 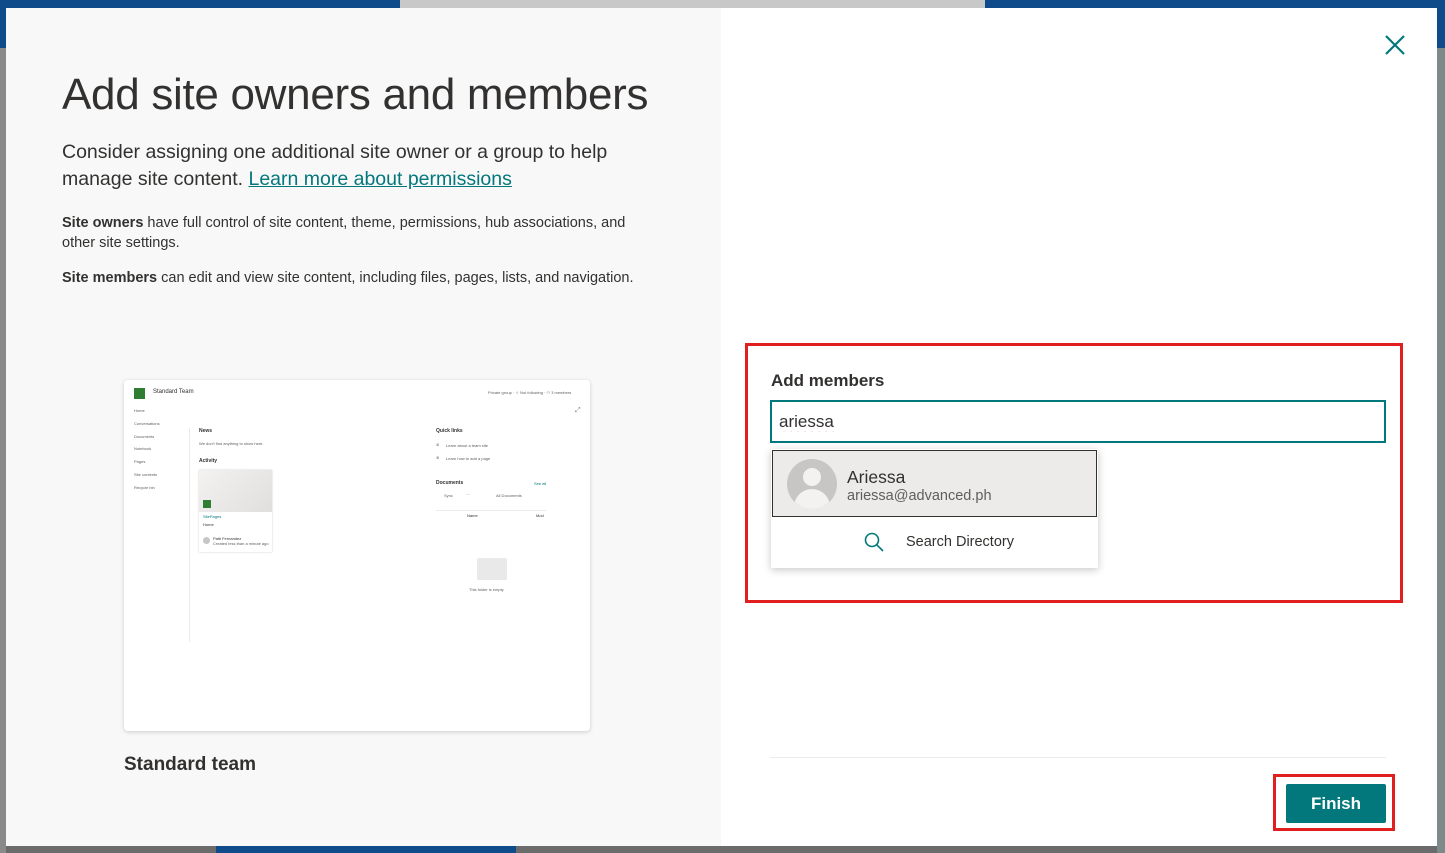 What do you see at coordinates (139, 393) in the screenshot?
I see `preview-site-logo` at bounding box center [139, 393].